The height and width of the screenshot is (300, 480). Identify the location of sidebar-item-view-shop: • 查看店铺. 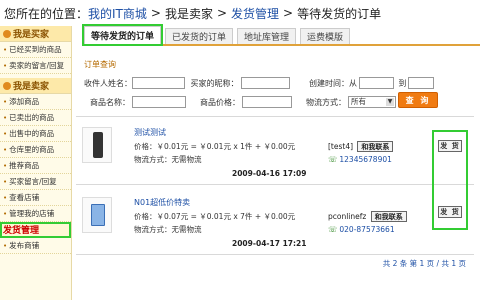
(35, 198).